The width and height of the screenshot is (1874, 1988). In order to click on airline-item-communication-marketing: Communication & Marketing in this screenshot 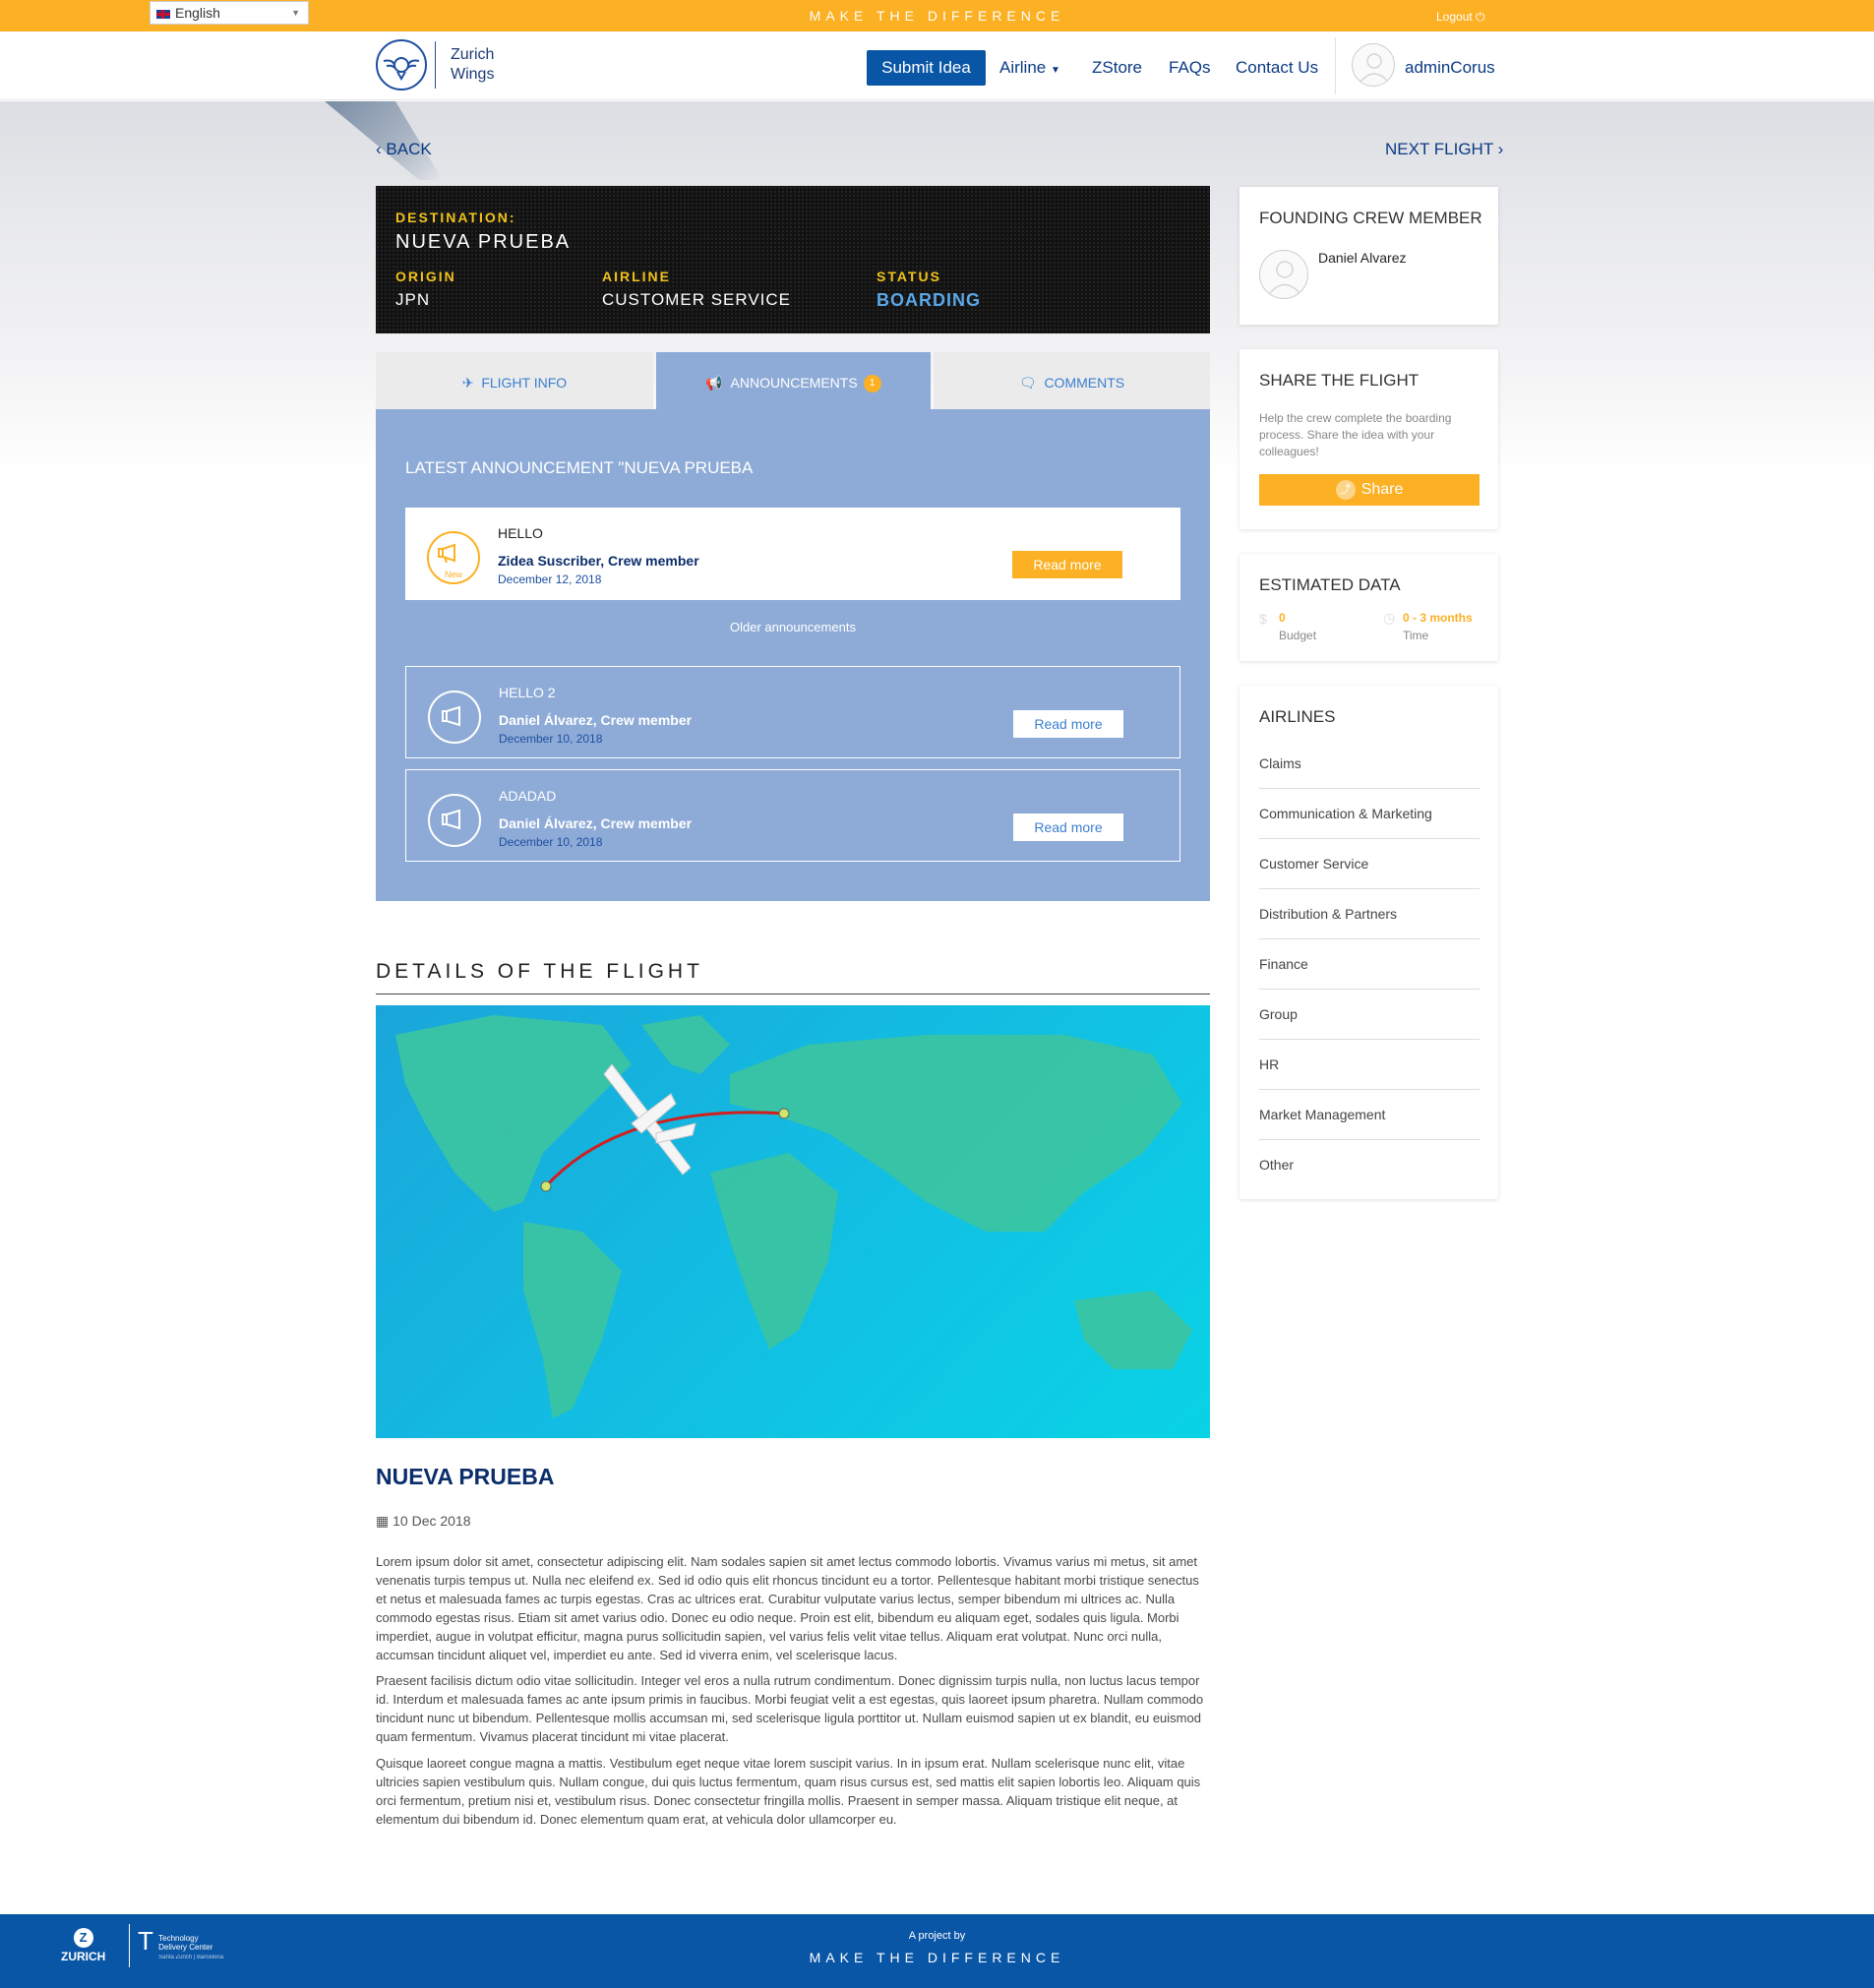, I will do `click(1369, 814)`.